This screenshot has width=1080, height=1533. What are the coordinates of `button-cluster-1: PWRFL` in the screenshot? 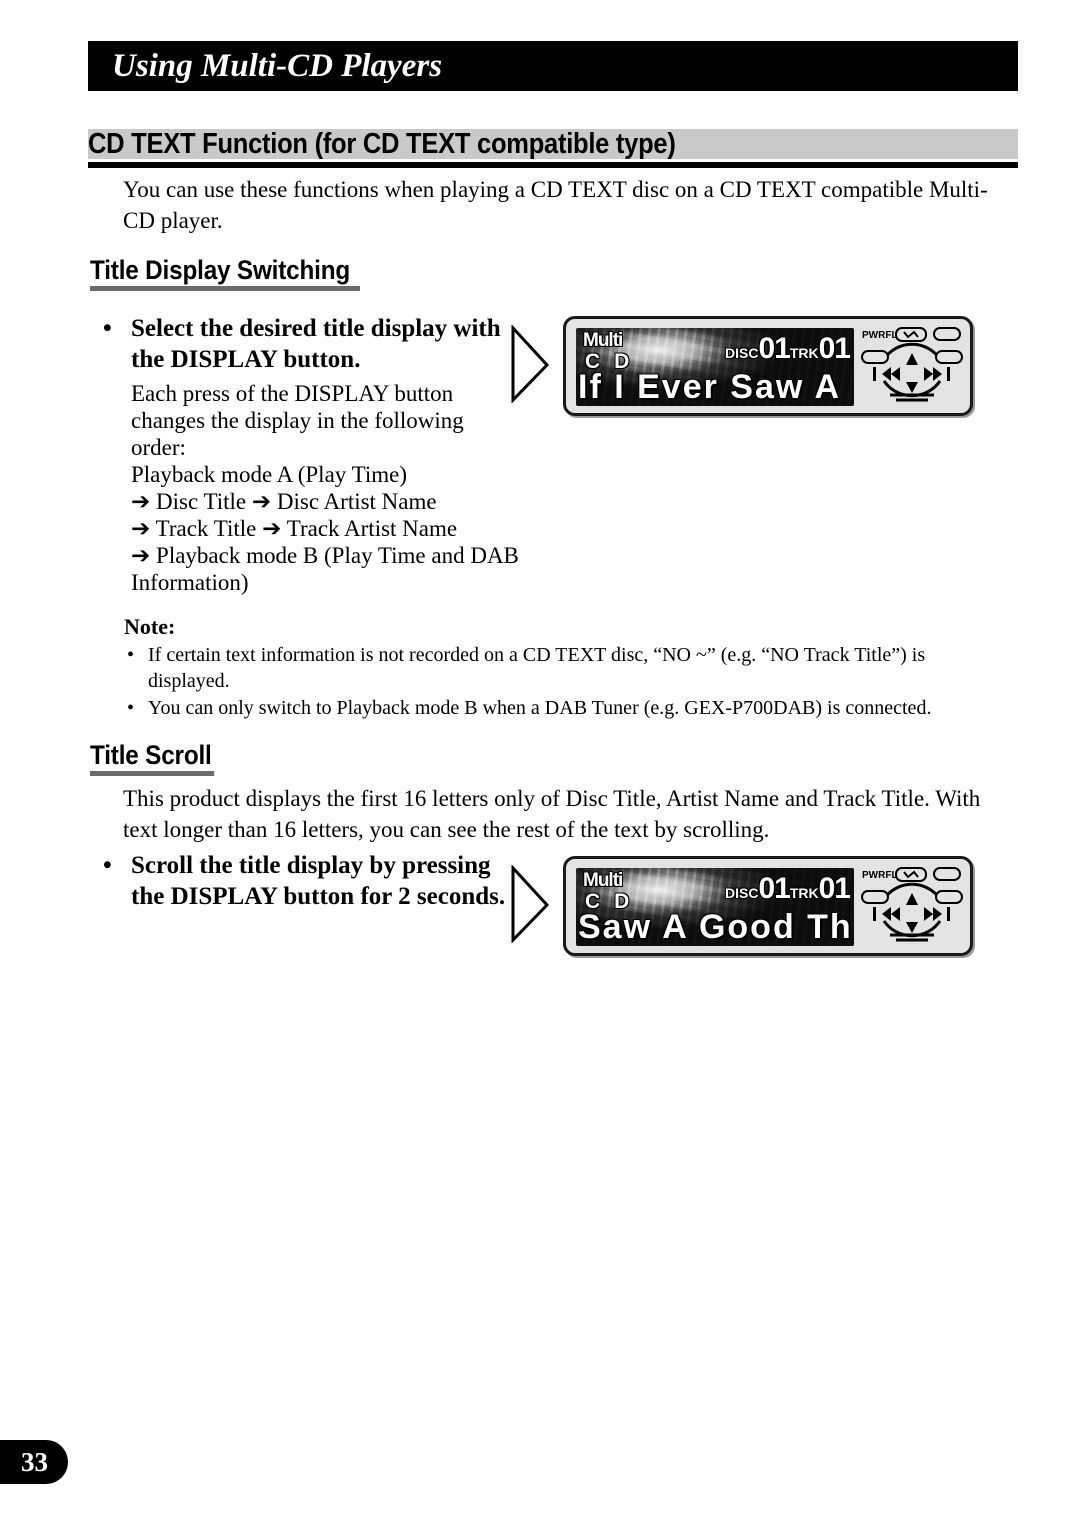 It's located at (912, 367).